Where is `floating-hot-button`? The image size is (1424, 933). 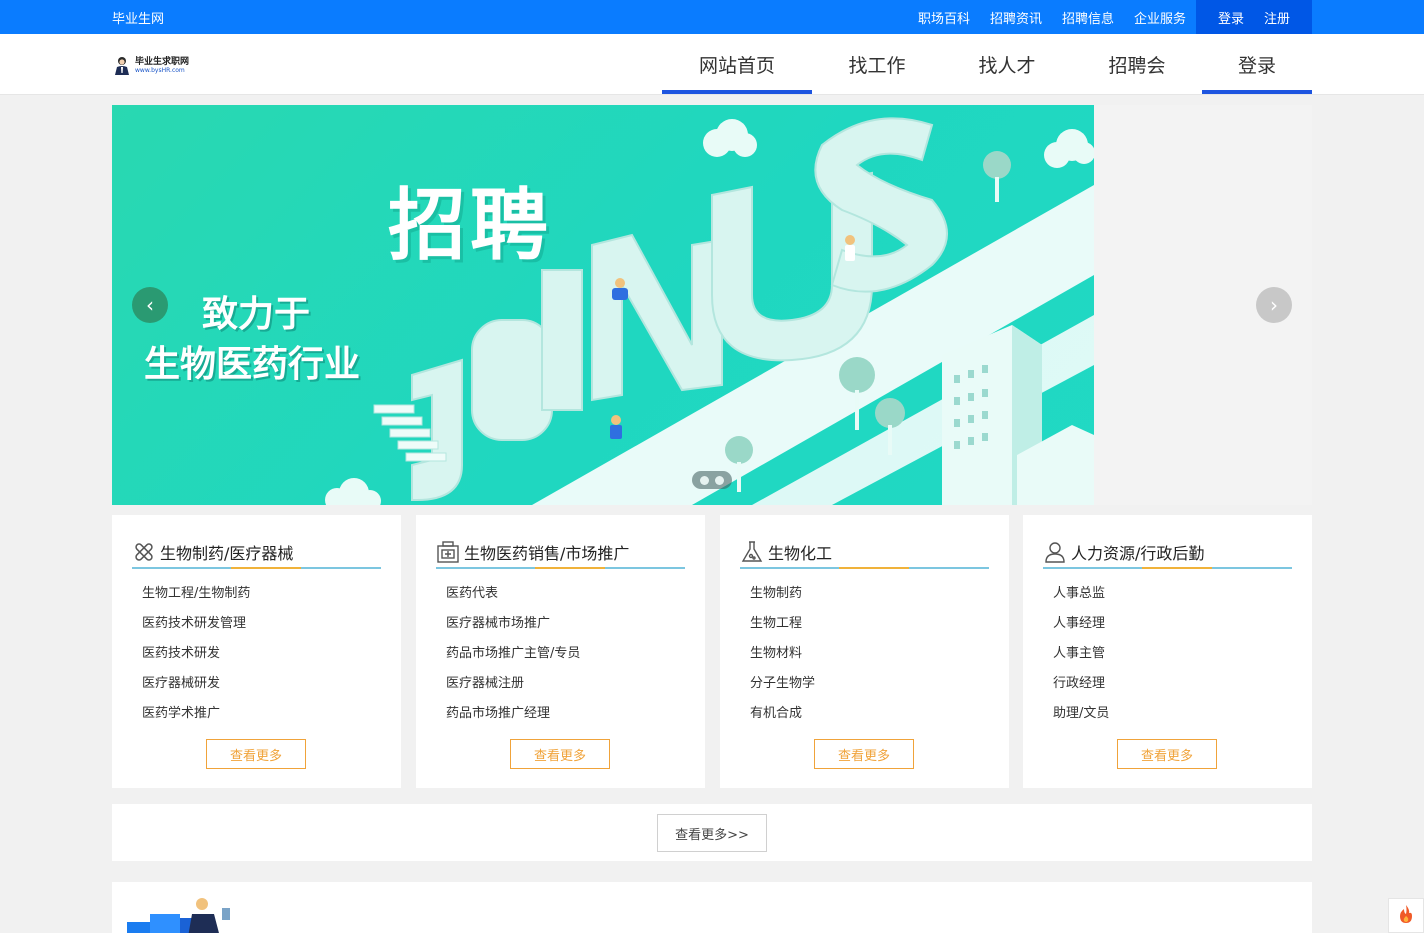 floating-hot-button is located at coordinates (1406, 915).